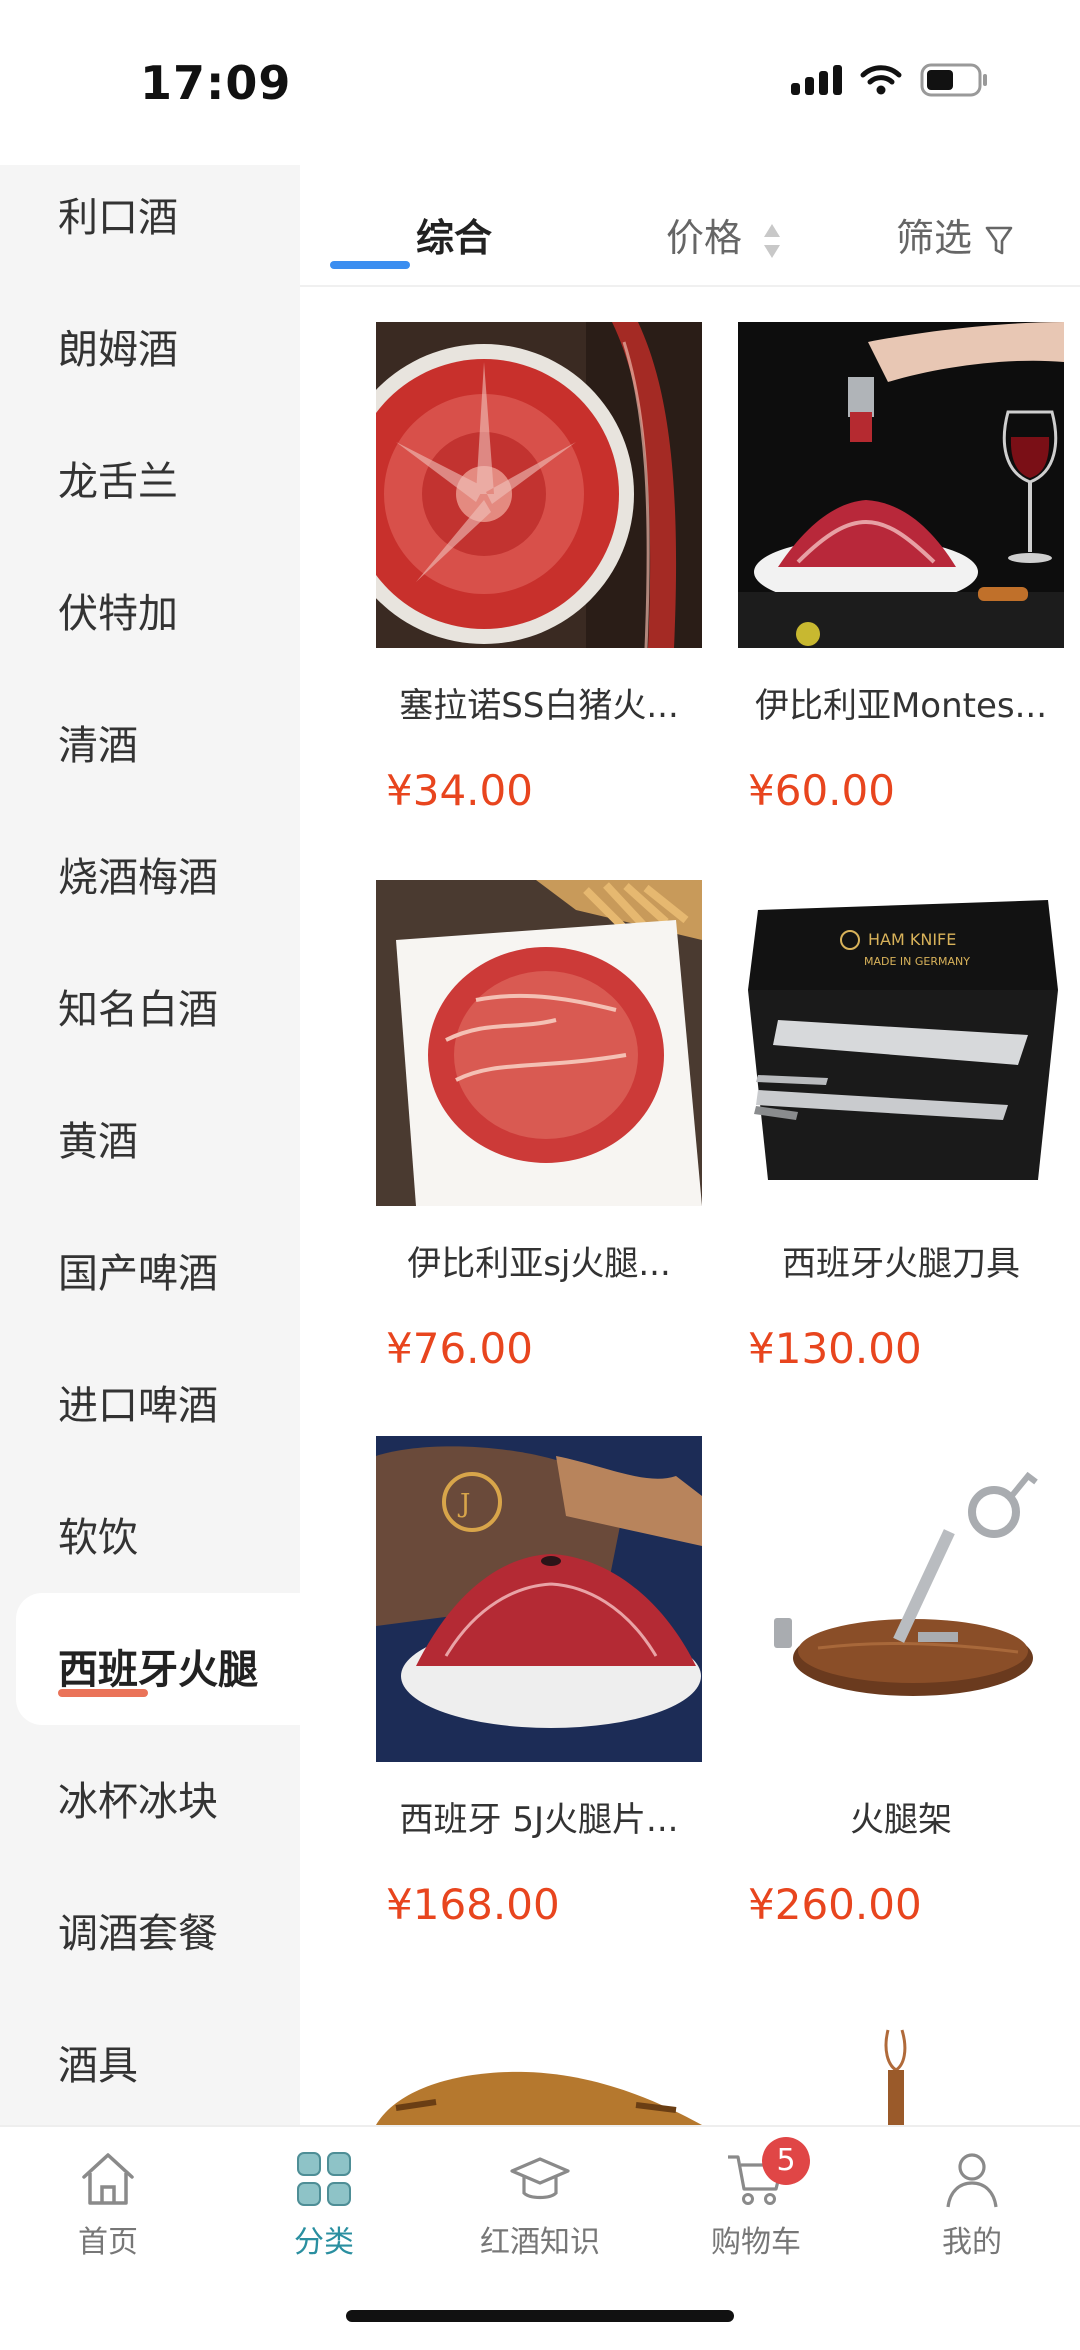 This screenshot has width=1080, height=2350. What do you see at coordinates (138, 1274) in the screenshot?
I see `sidebar-item-label: 国产啤酒` at bounding box center [138, 1274].